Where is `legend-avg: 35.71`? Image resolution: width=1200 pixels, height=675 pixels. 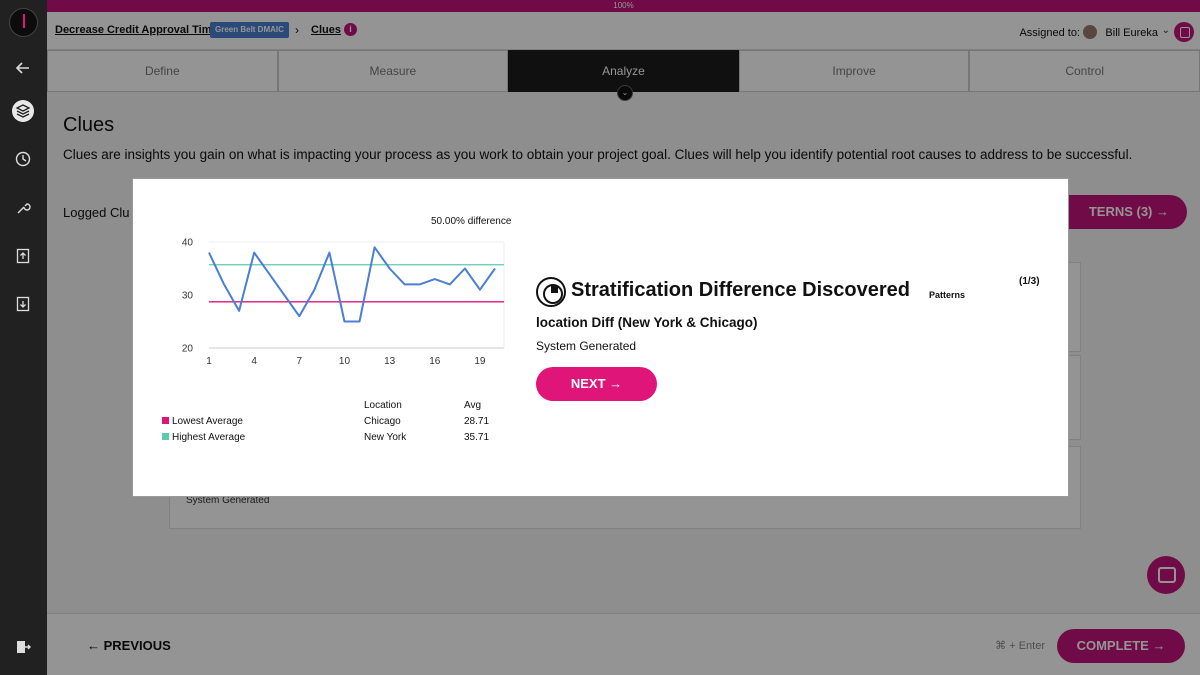
legend-avg: 35.71 is located at coordinates (477, 437).